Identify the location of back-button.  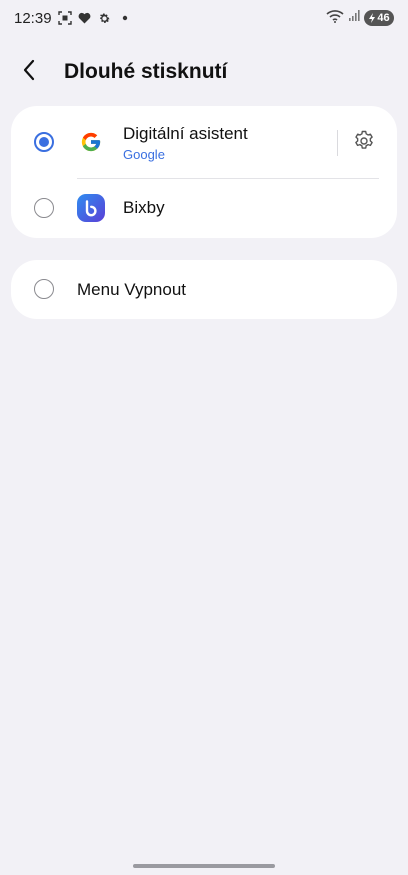
(44, 72).